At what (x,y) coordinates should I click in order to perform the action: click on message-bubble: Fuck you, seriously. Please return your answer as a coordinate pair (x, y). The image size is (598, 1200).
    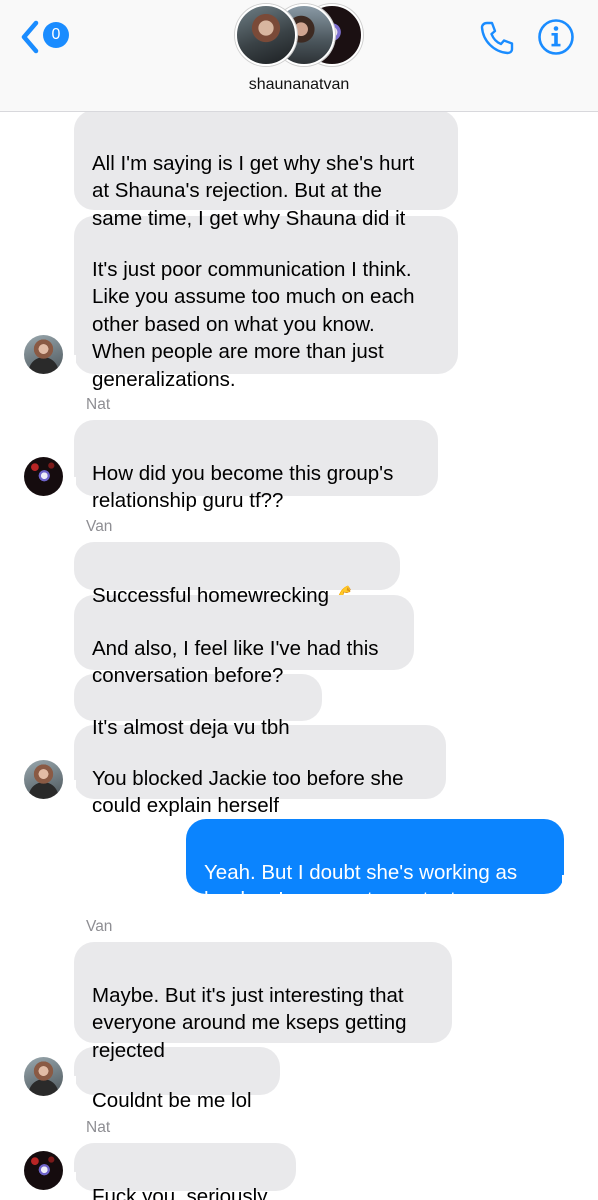
    Looking at the image, I should click on (179, 1171).